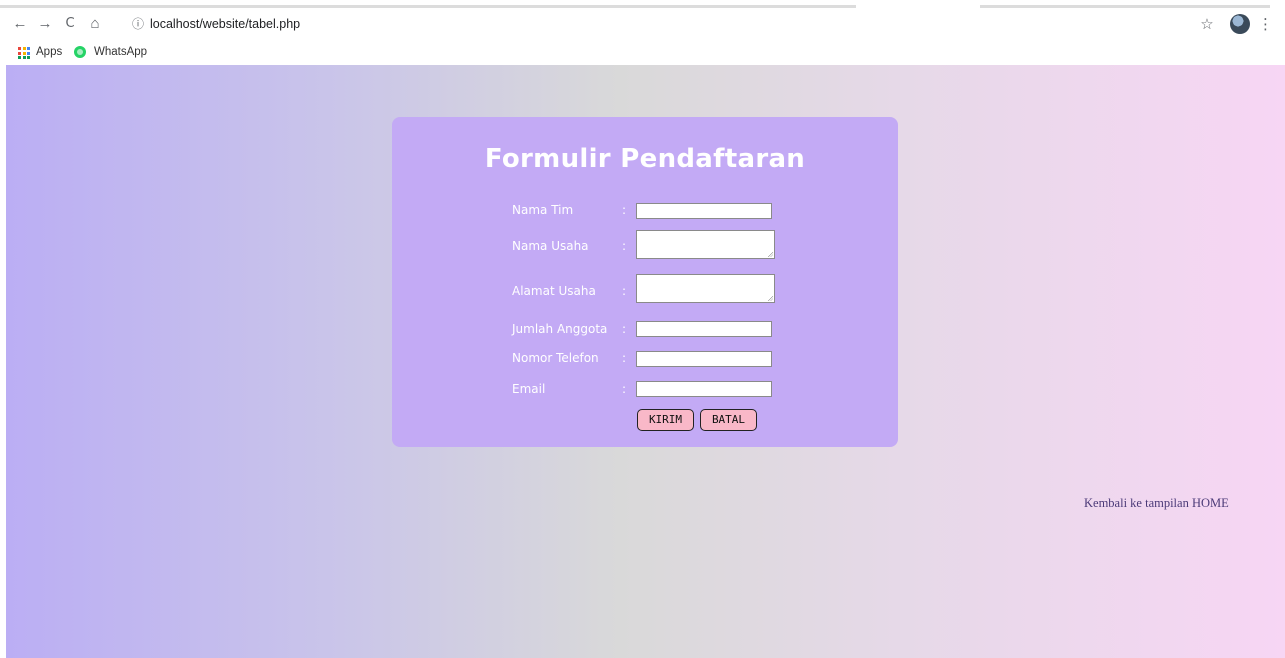 This screenshot has width=1285, height=658. Describe the element at coordinates (121, 52) in the screenshot. I see `bookmark-label: WhatsApp` at that location.